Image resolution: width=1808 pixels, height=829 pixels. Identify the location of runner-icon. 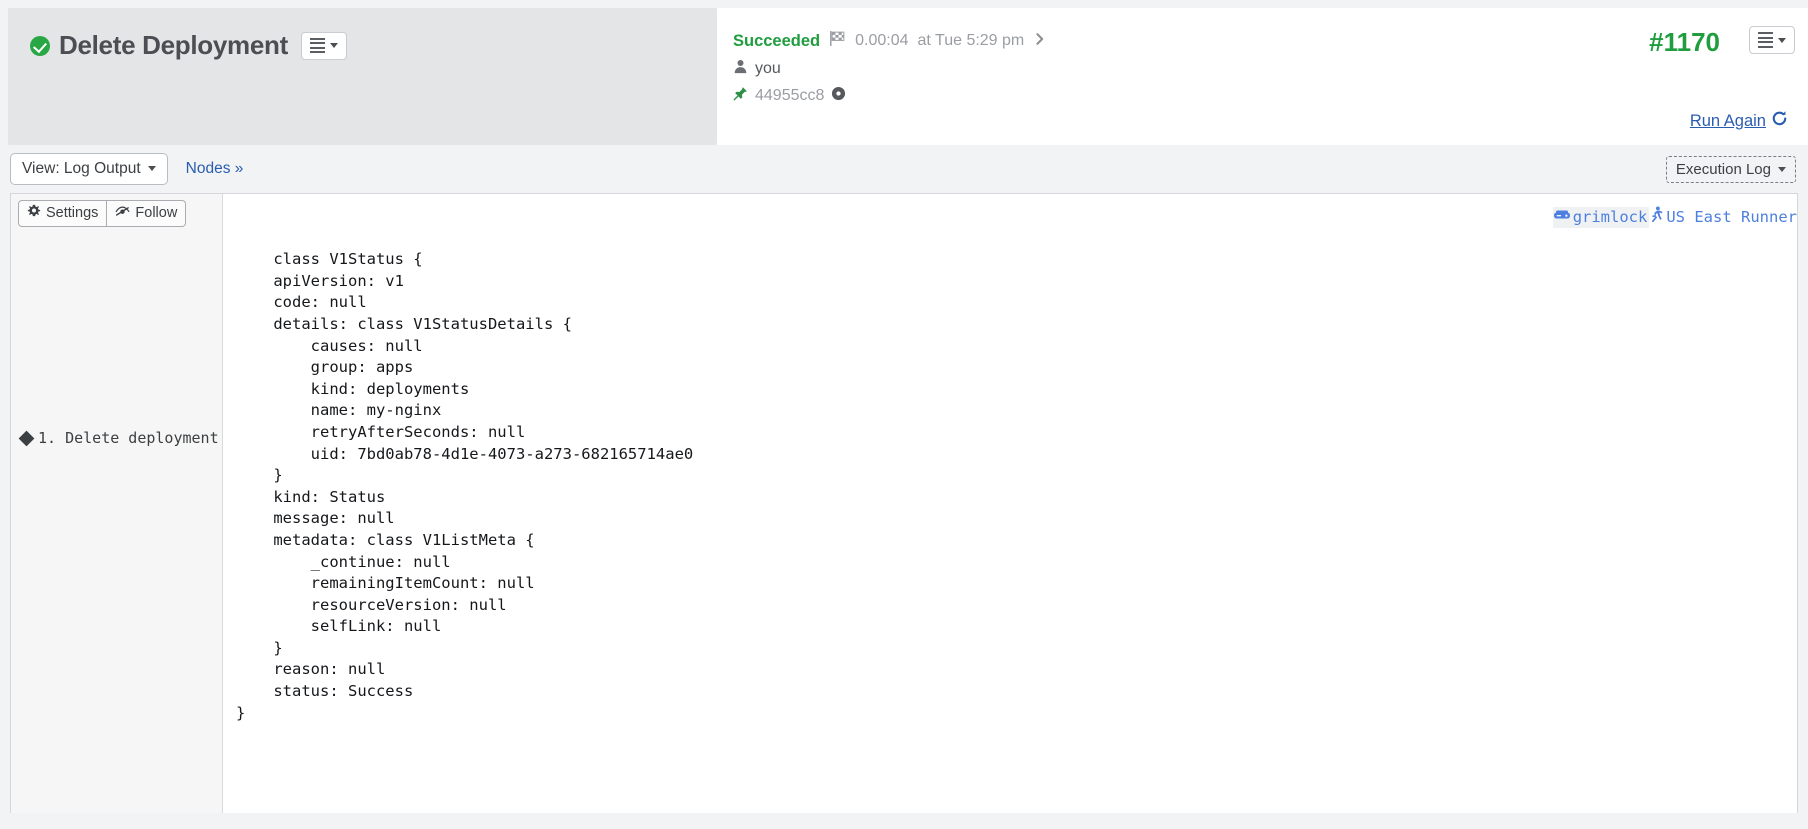
(1656, 217).